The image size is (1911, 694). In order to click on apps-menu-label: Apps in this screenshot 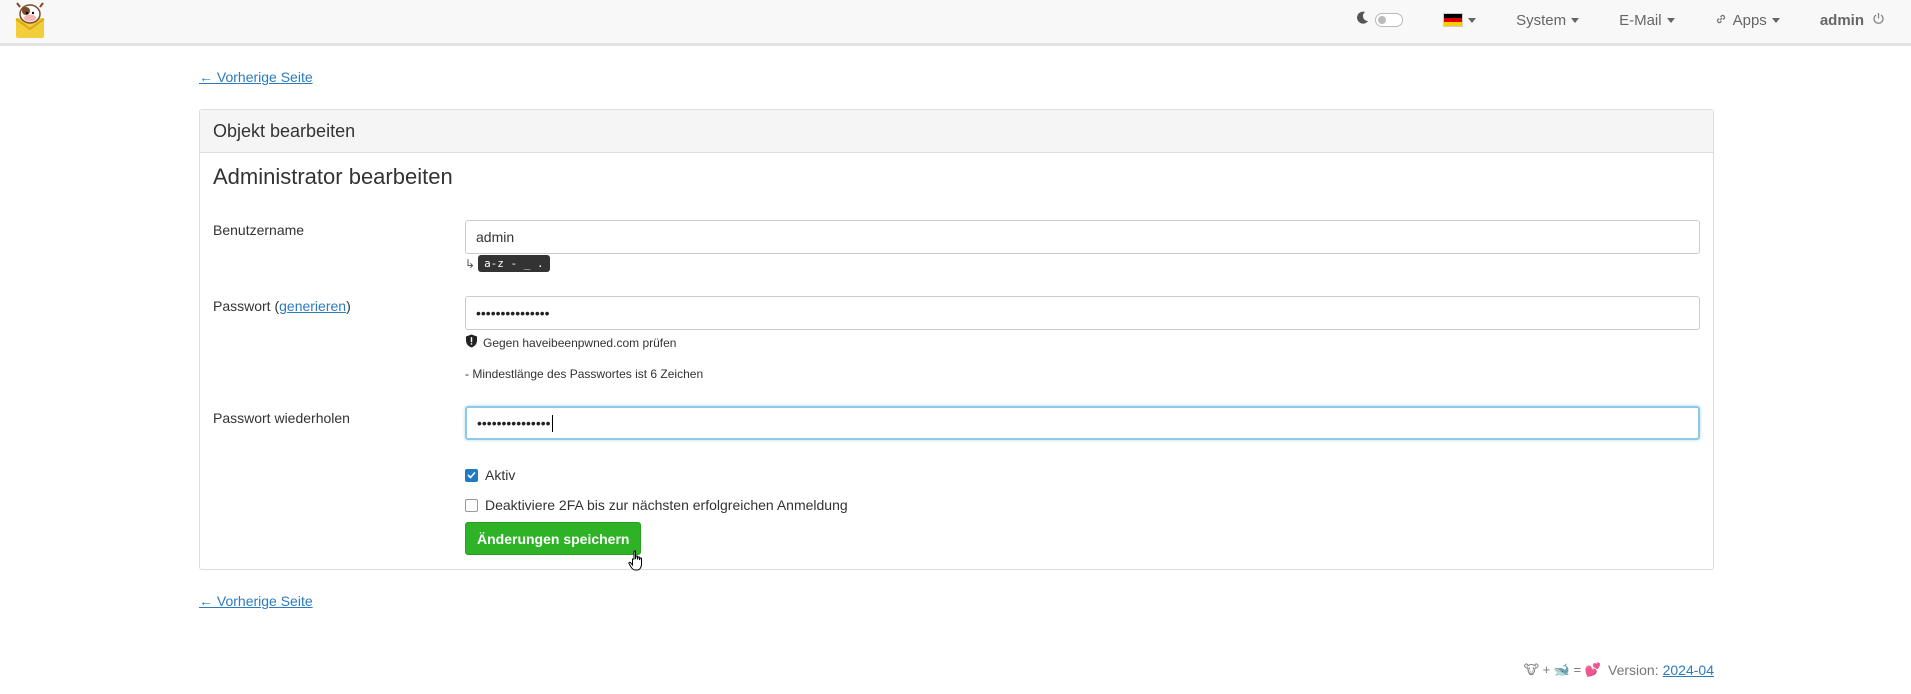, I will do `click(1749, 20)`.